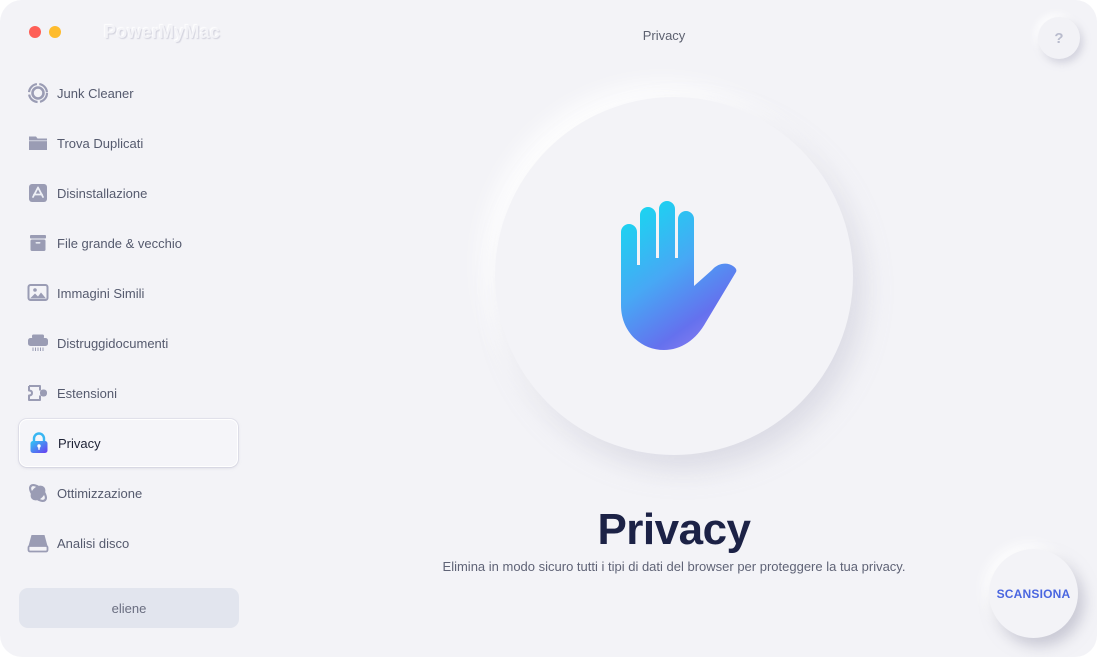  I want to click on archive-box-icon, so click(38, 243).